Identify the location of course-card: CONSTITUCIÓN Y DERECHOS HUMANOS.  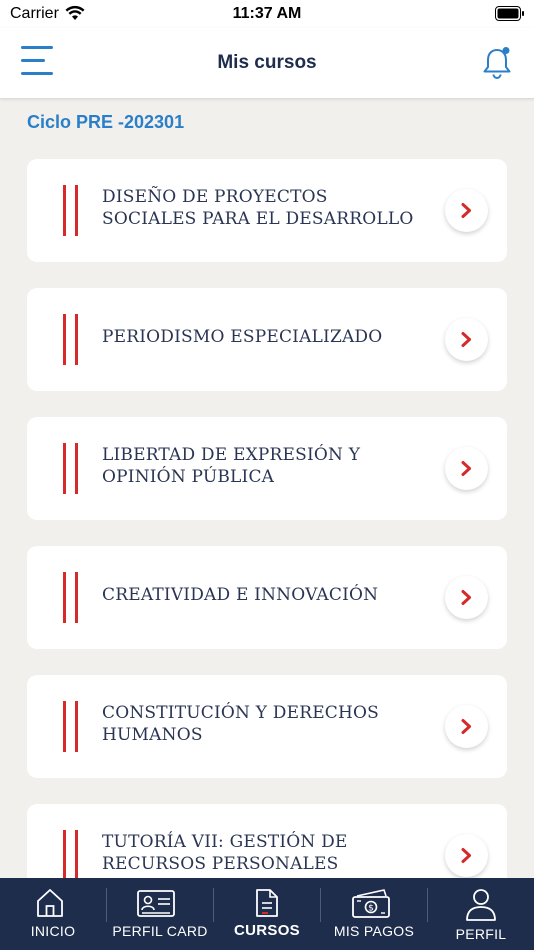
(267, 726).